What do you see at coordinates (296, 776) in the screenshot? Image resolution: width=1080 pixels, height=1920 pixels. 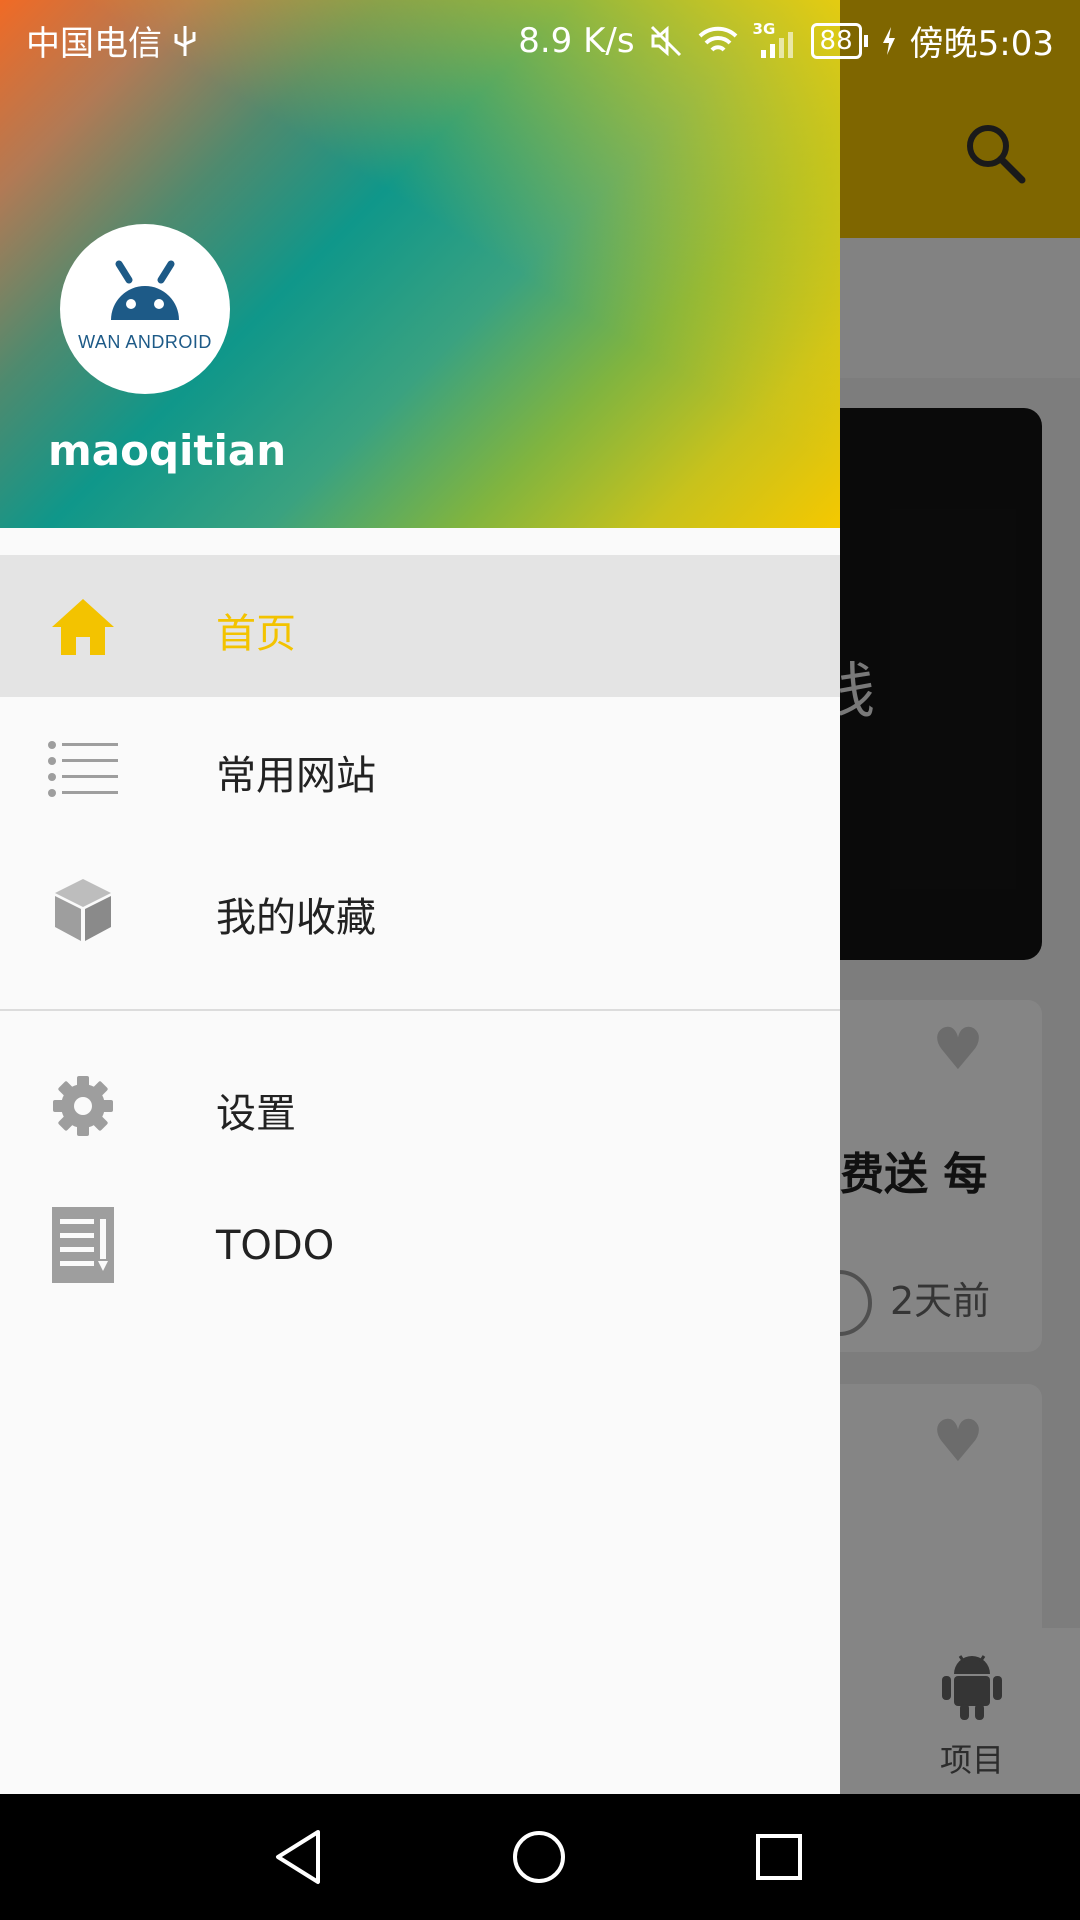 I see `menu-label: 常用网站` at bounding box center [296, 776].